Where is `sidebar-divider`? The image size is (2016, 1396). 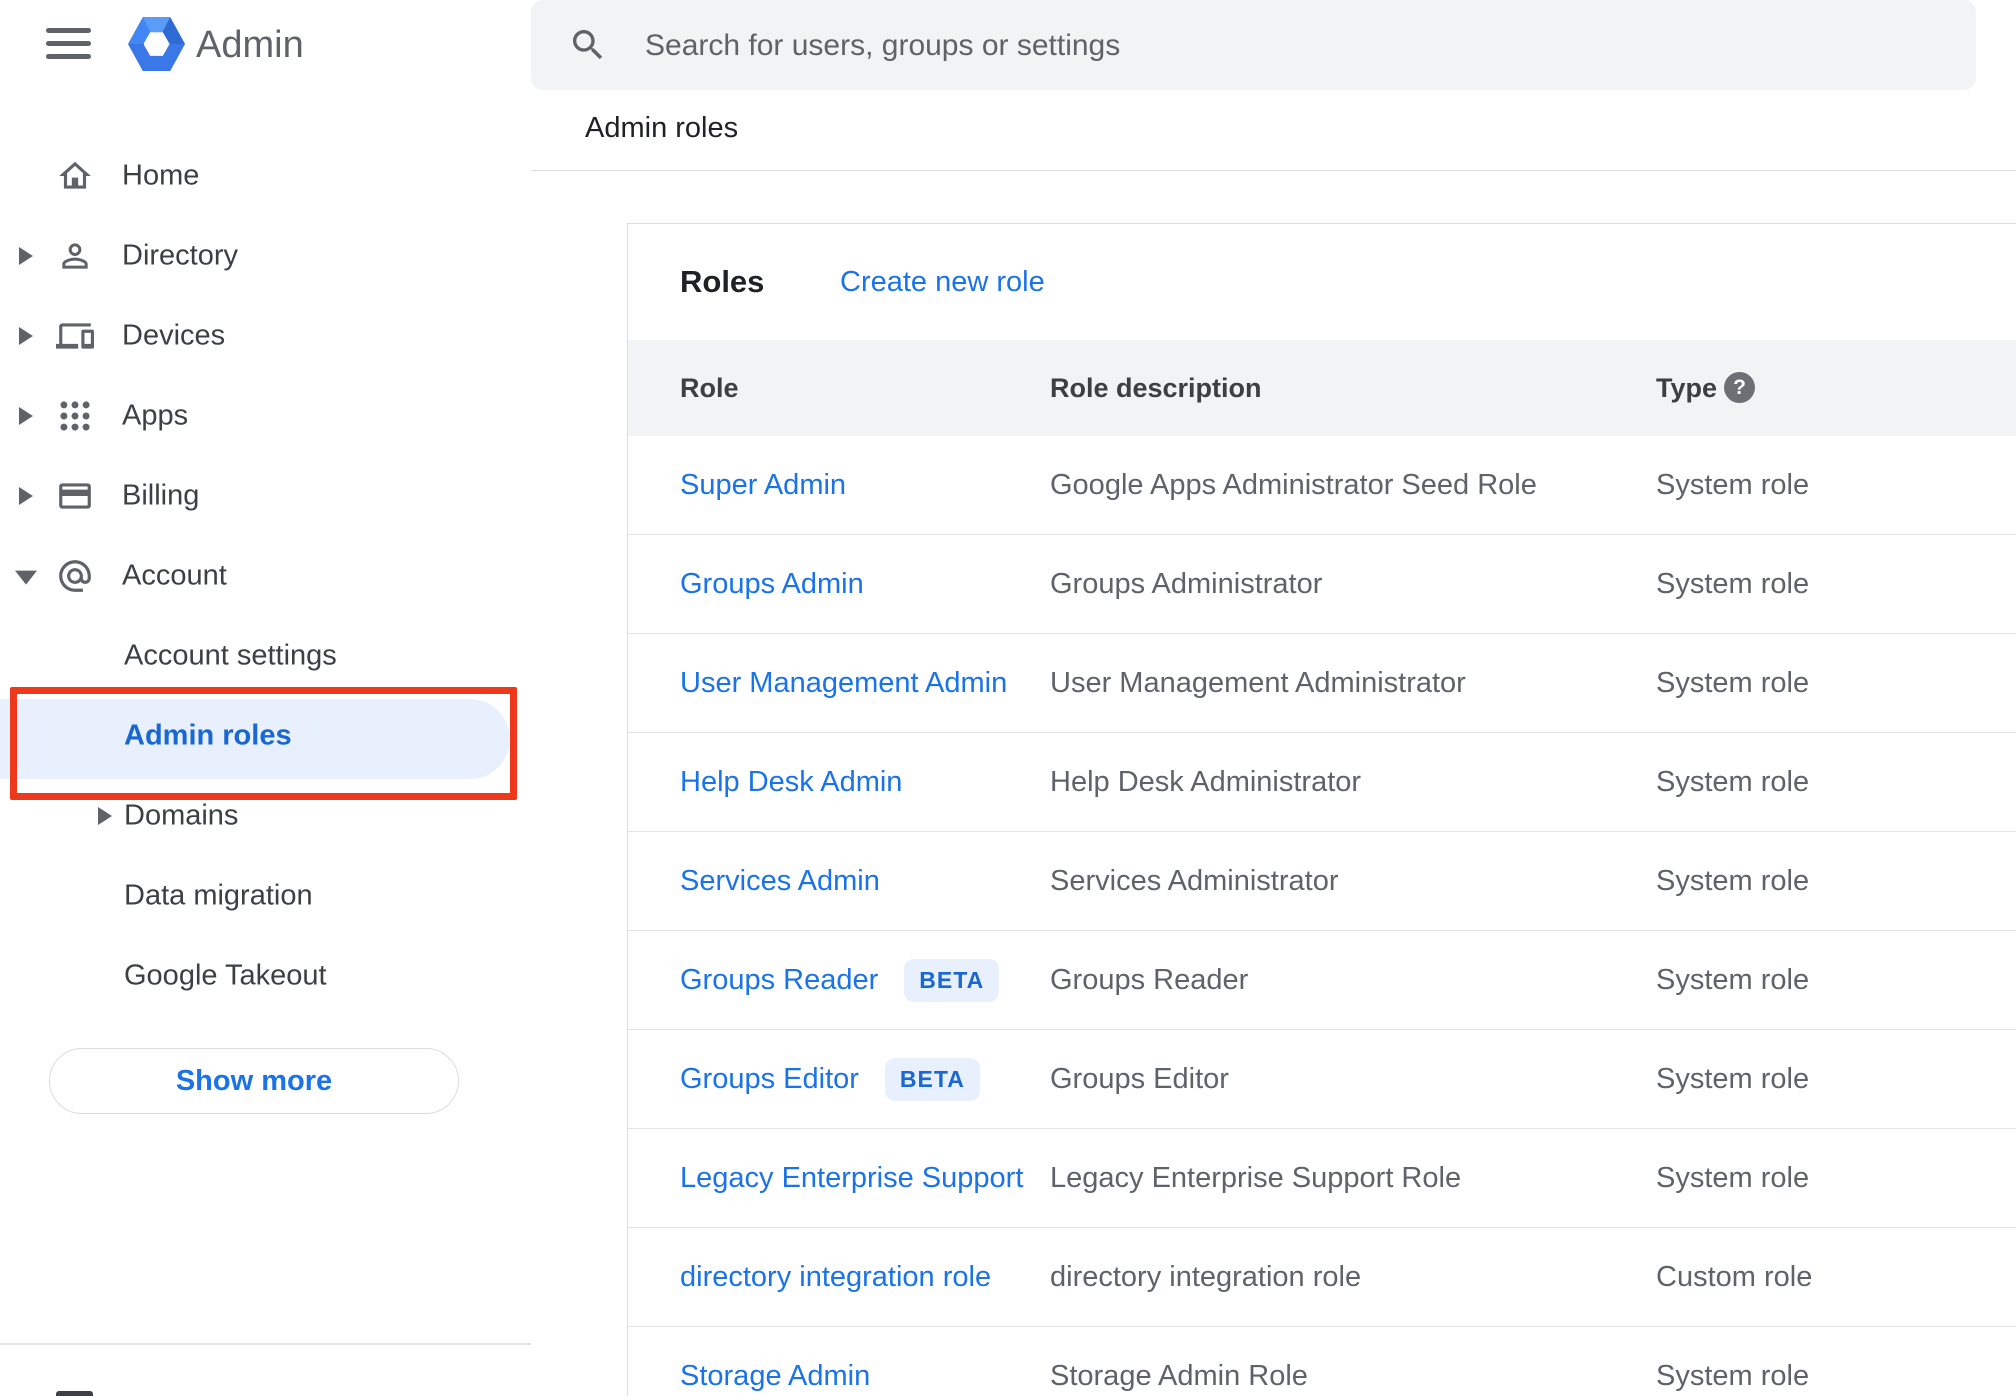
sidebar-divider is located at coordinates (265, 1344).